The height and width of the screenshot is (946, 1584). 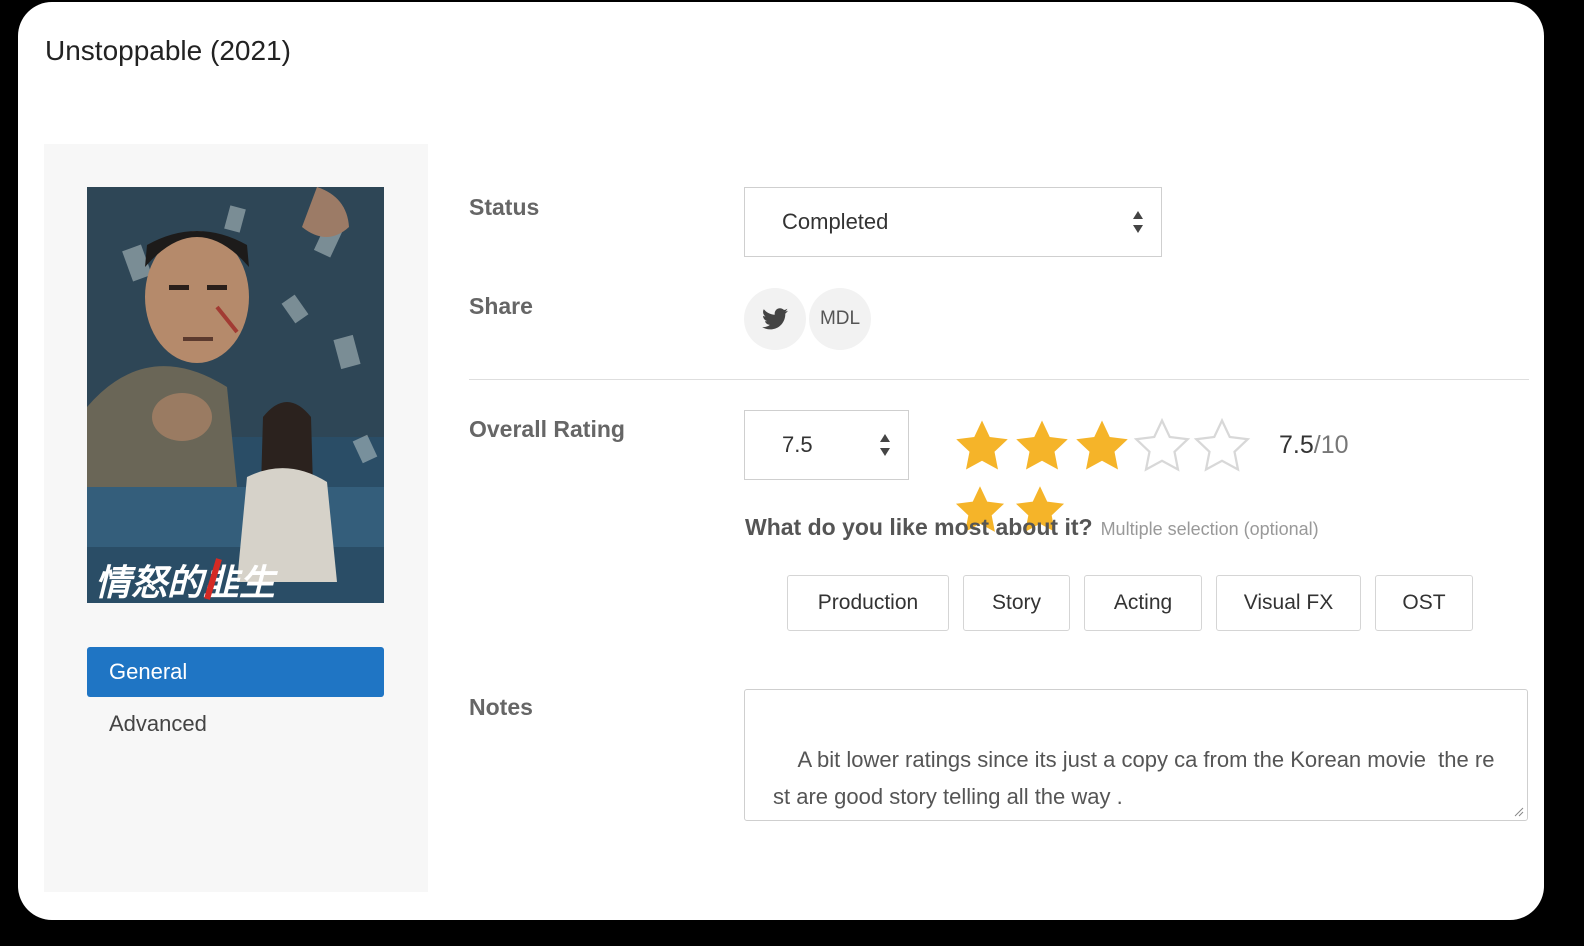 I want to click on status-select-value: Completed, so click(x=835, y=221).